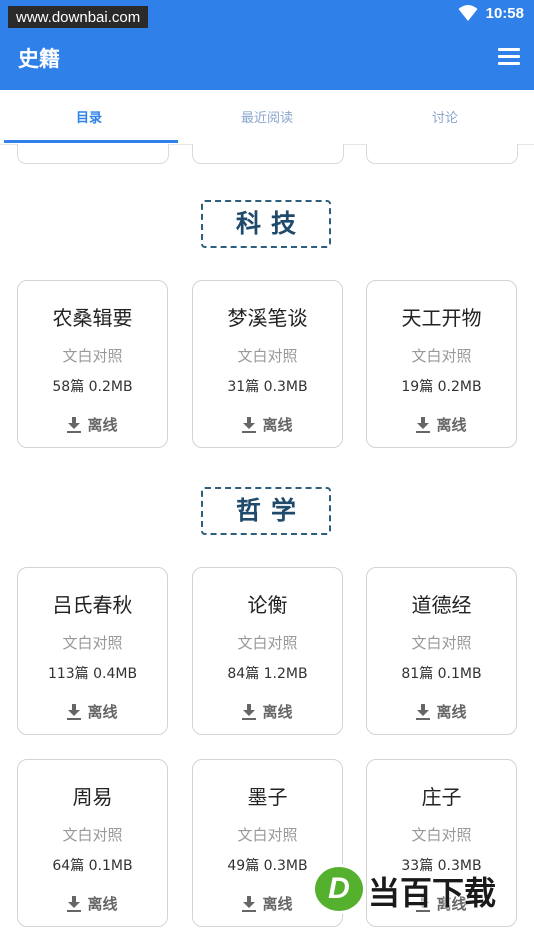 The image size is (534, 949). I want to click on tab-discussion: 讨论, so click(445, 117).